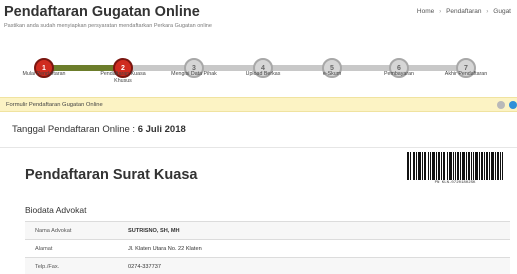 The height and width of the screenshot is (274, 517). I want to click on registration-date-label: Tanggal Pendaftaran Online :, so click(74, 129).